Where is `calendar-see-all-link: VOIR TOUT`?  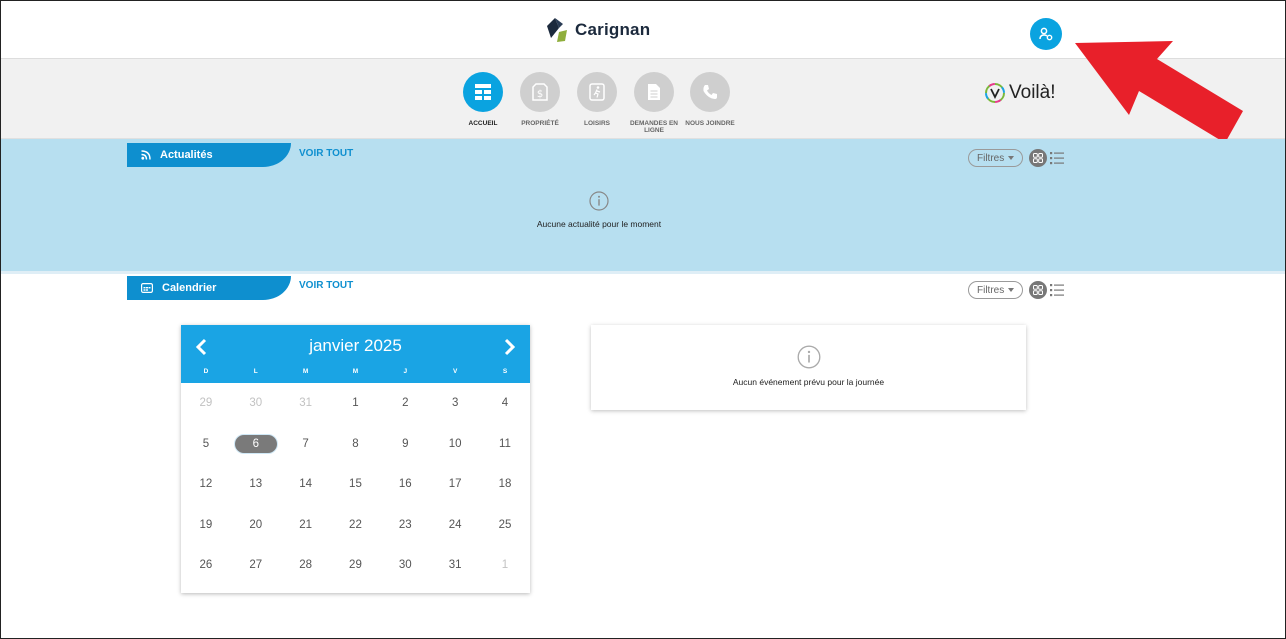 calendar-see-all-link: VOIR TOUT is located at coordinates (326, 285).